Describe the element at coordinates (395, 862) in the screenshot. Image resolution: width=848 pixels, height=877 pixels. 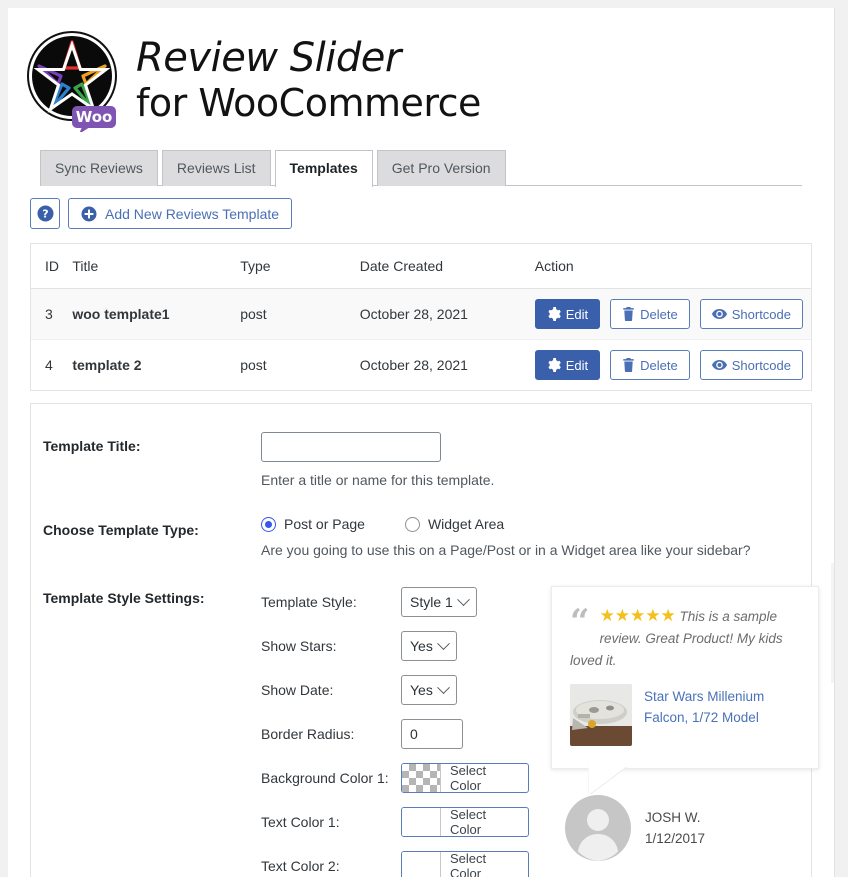
I see `field-text-color-2: Text Color 2: Select Color` at that location.